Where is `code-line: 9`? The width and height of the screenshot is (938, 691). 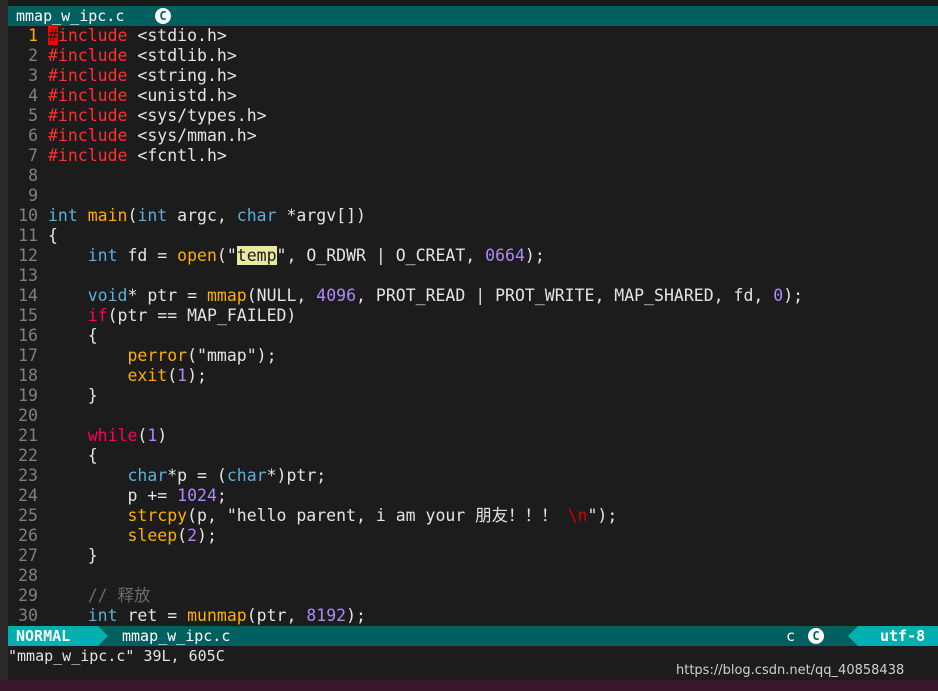 code-line: 9 is located at coordinates (473, 196).